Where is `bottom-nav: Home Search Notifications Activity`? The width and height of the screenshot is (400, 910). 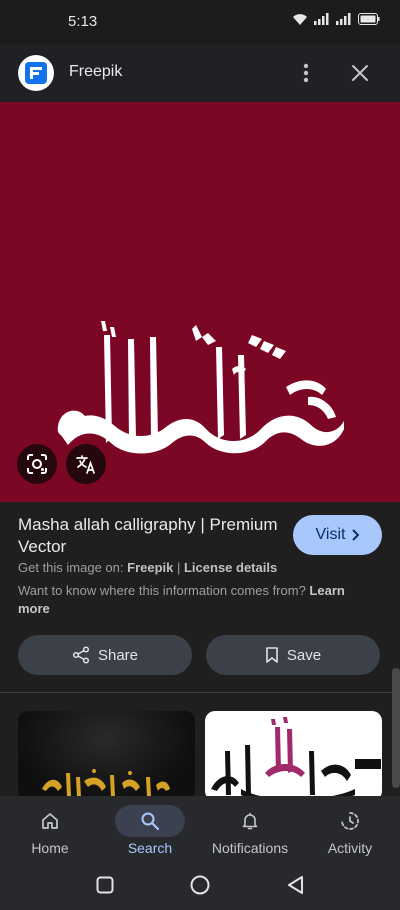
bottom-nav: Home Search Notifications Activity is located at coordinates (200, 828).